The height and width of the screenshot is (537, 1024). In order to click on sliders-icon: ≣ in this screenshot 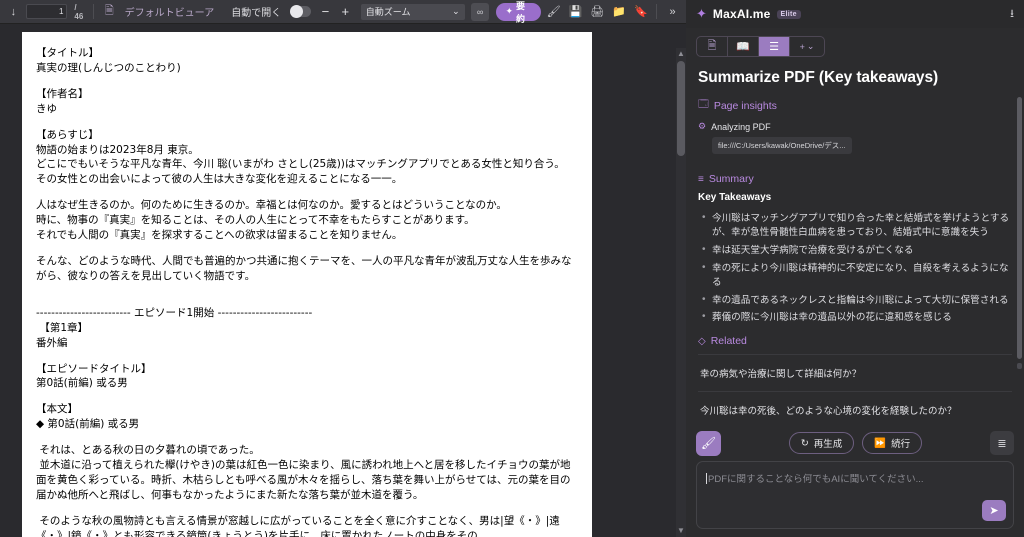, I will do `click(1002, 443)`.